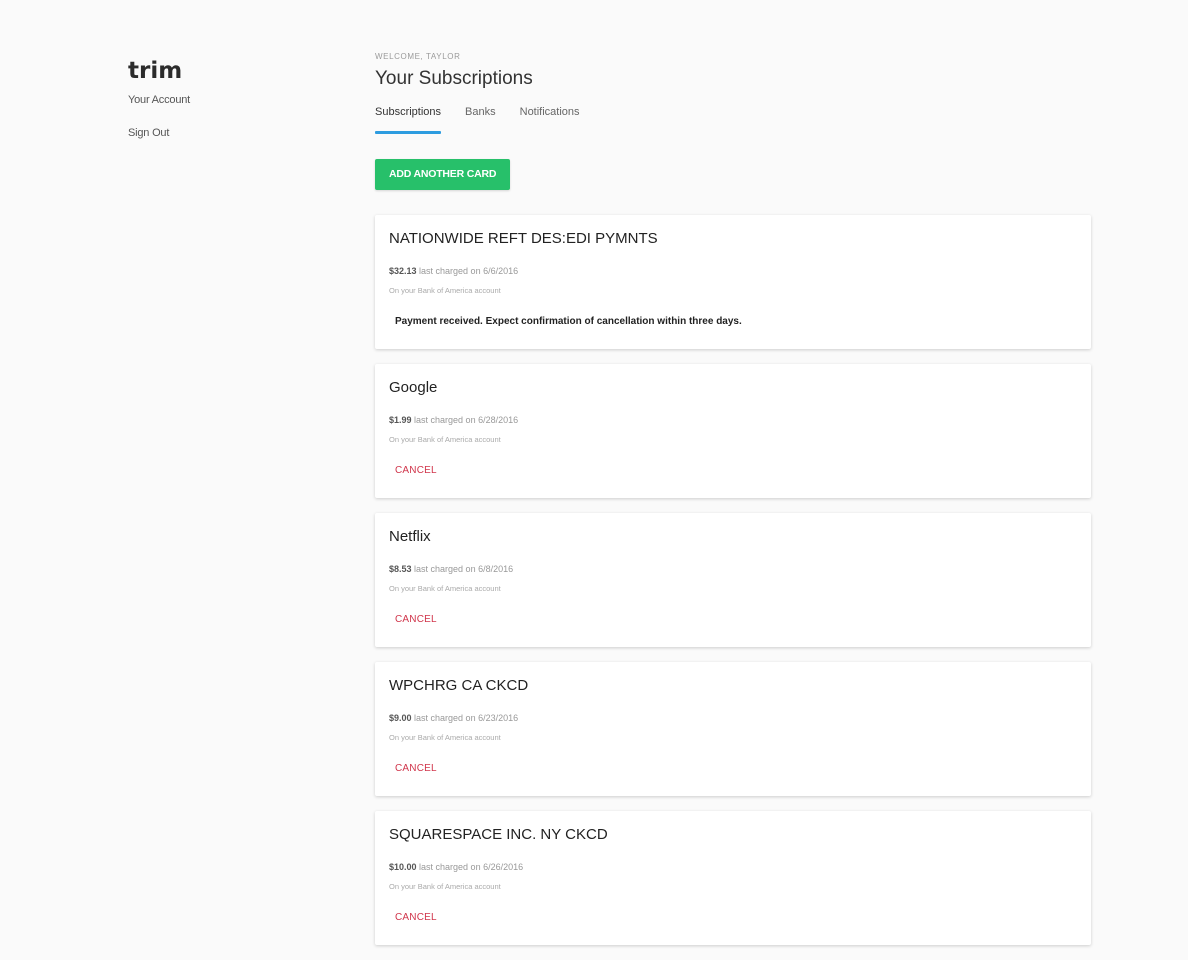 Image resolution: width=1188 pixels, height=960 pixels. I want to click on charge-date-text: last charged on 6/6/2016, so click(467, 271).